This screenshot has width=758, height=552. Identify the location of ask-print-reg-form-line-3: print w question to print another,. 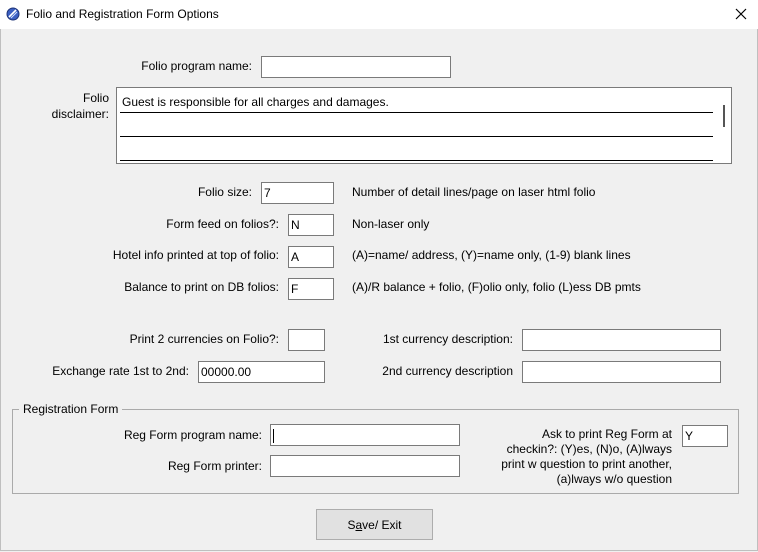
(586, 464).